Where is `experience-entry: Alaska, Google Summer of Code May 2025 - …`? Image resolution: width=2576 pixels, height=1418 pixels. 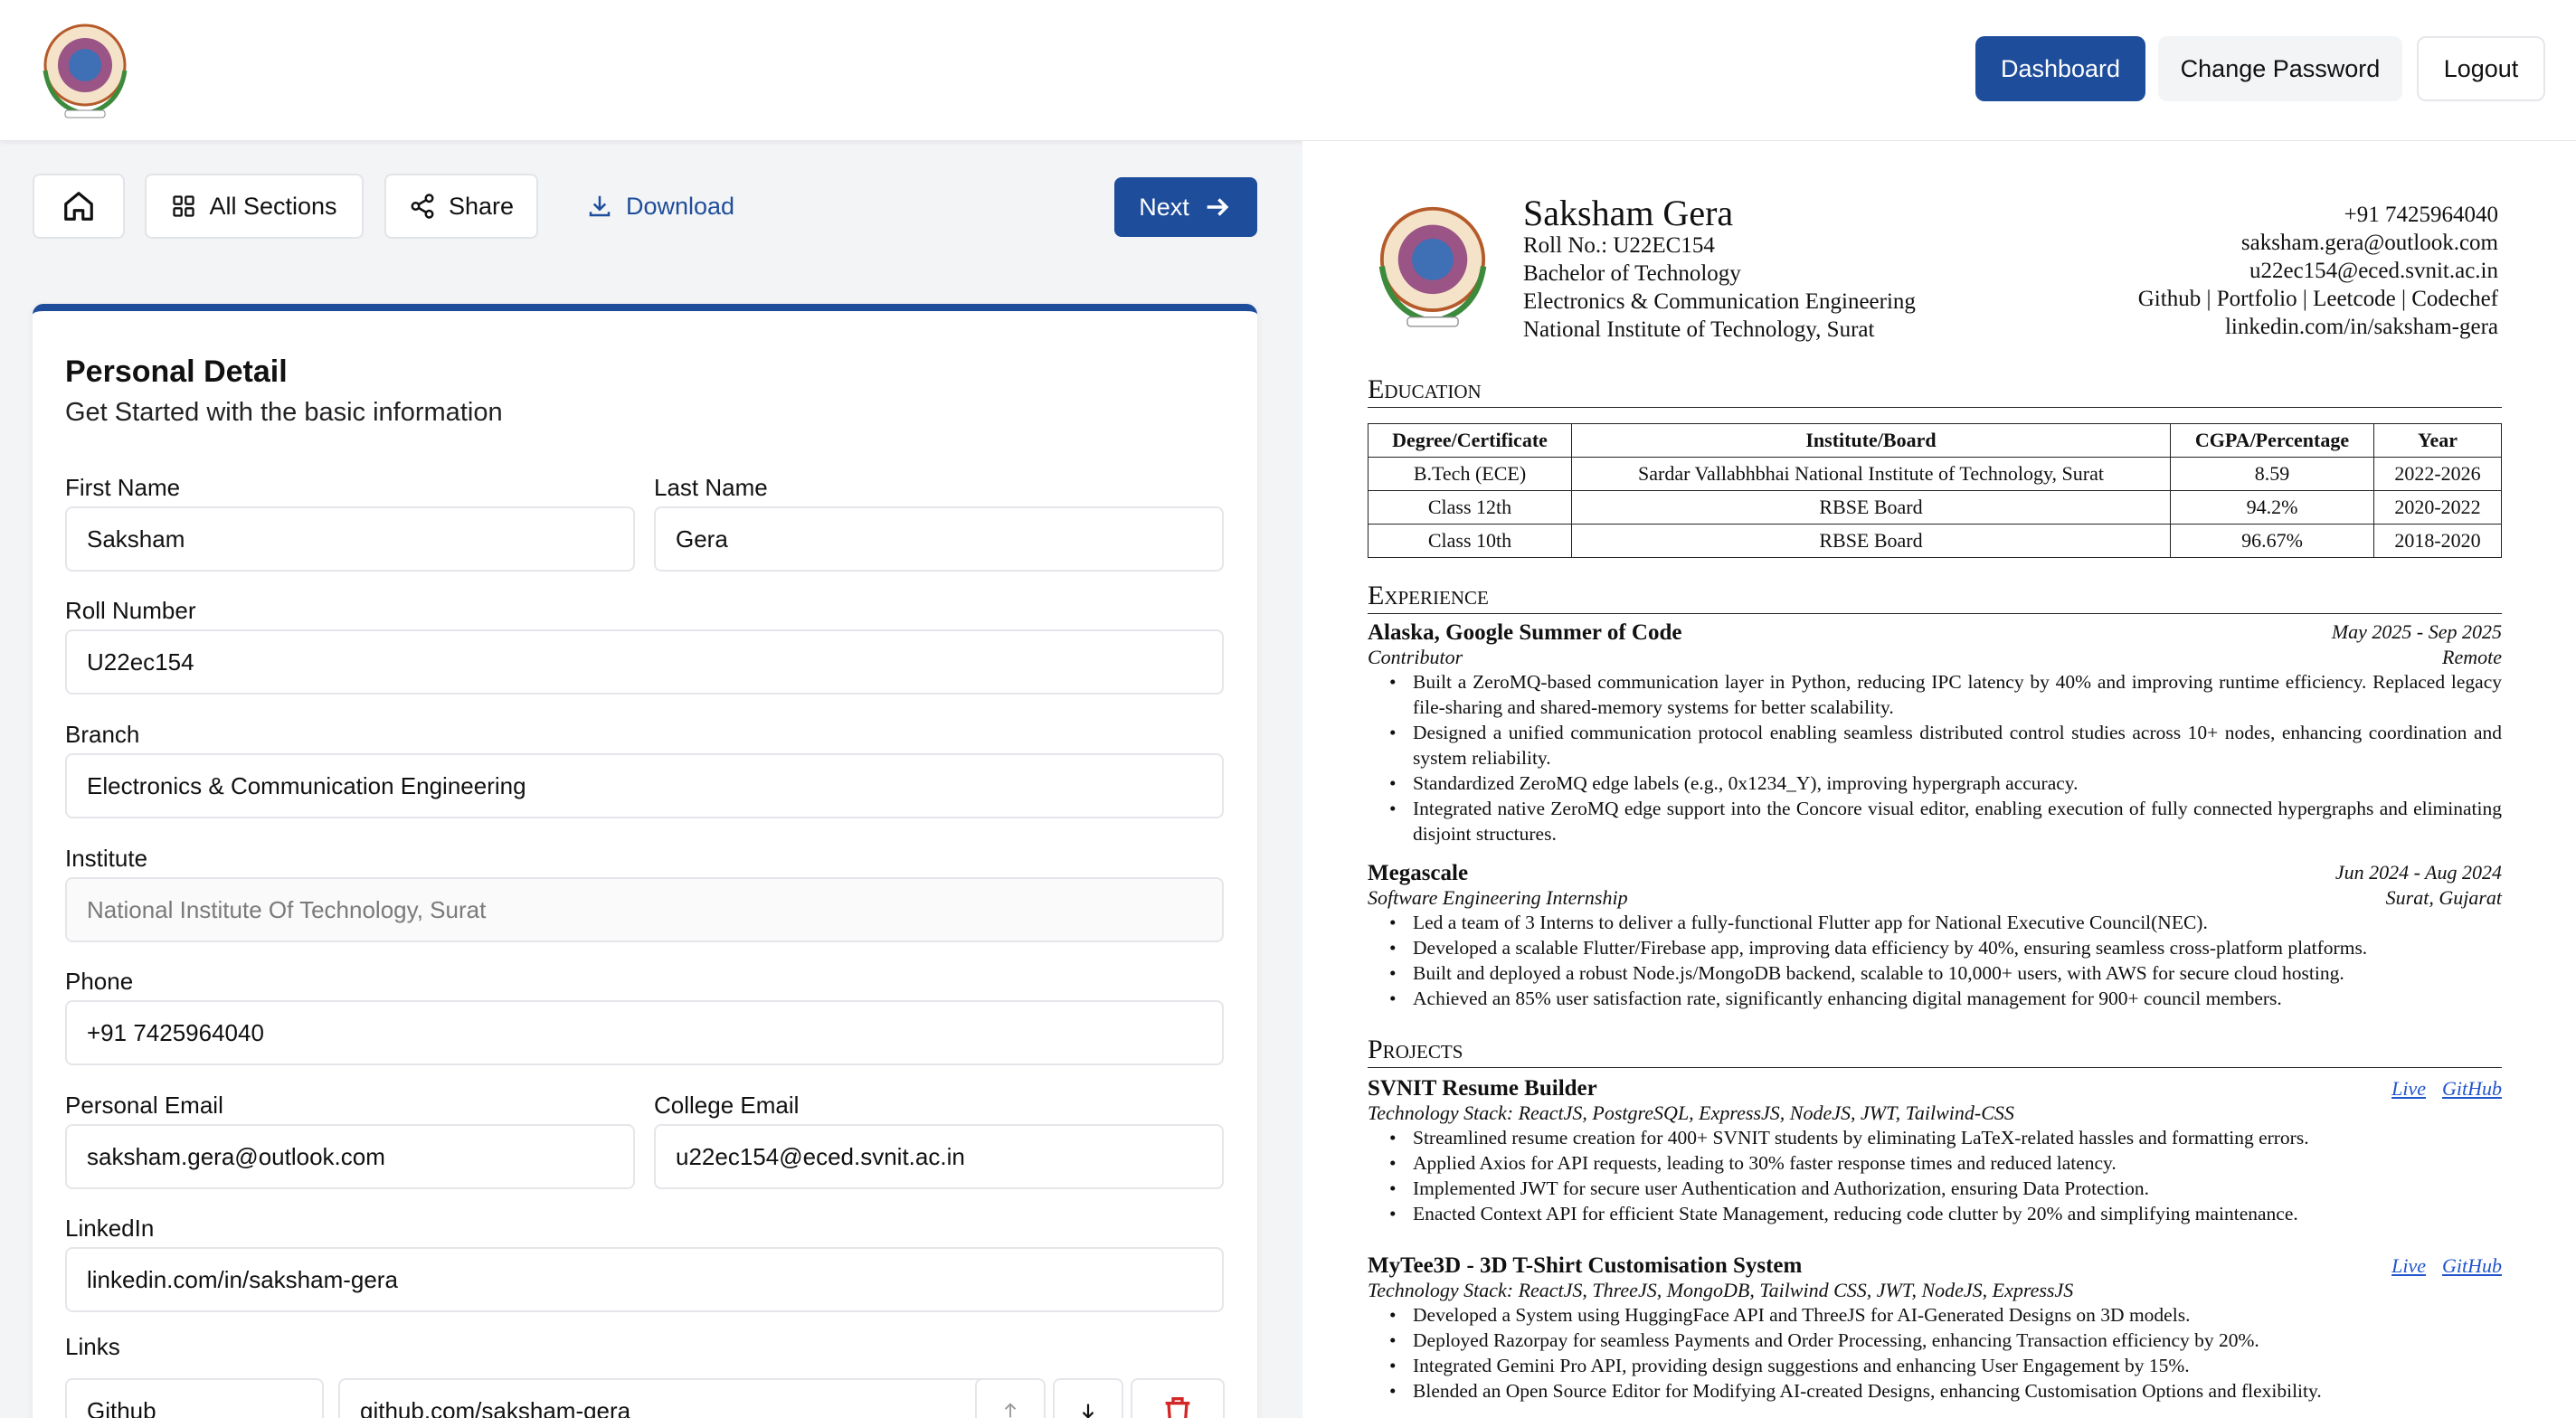
experience-entry: Alaska, Google Summer of Code May 2025 - … is located at coordinates (1935, 733).